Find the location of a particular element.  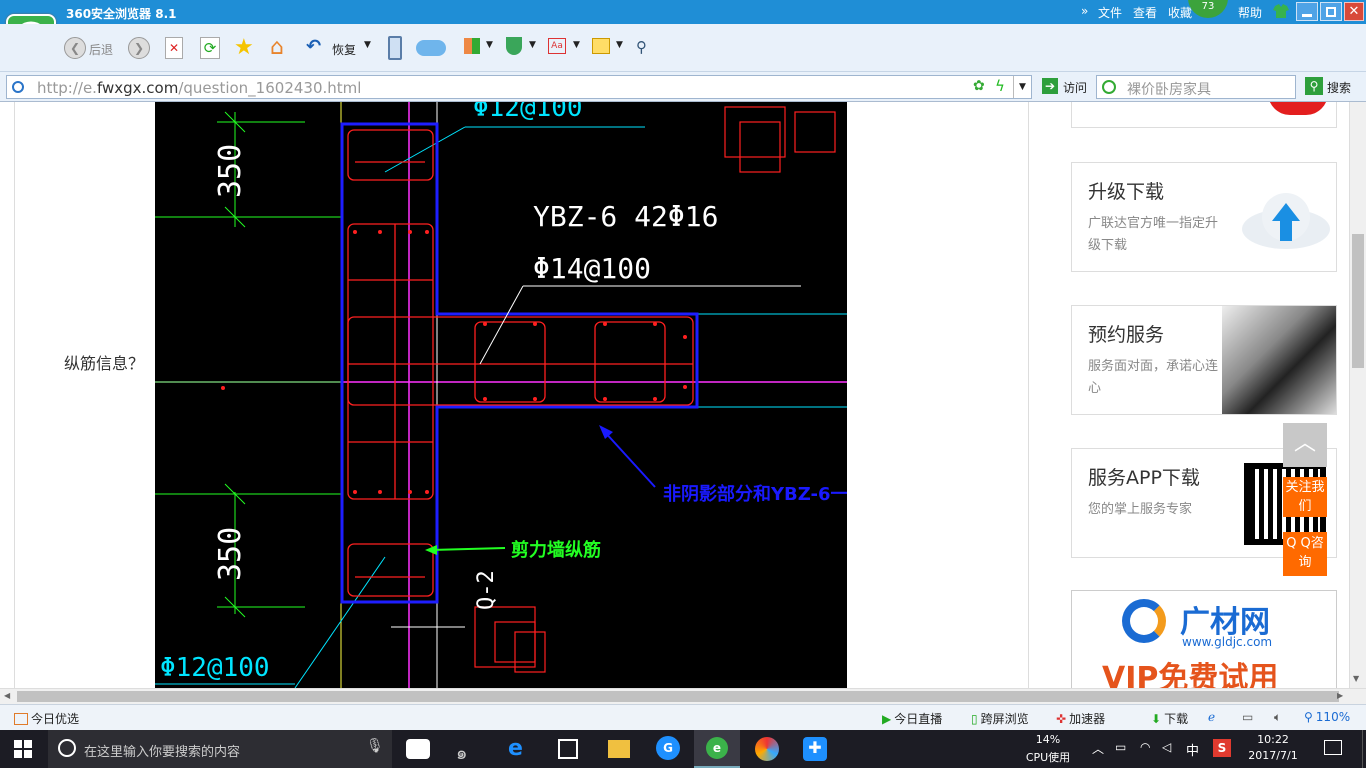

file-explorer-icon is located at coordinates (619, 749).